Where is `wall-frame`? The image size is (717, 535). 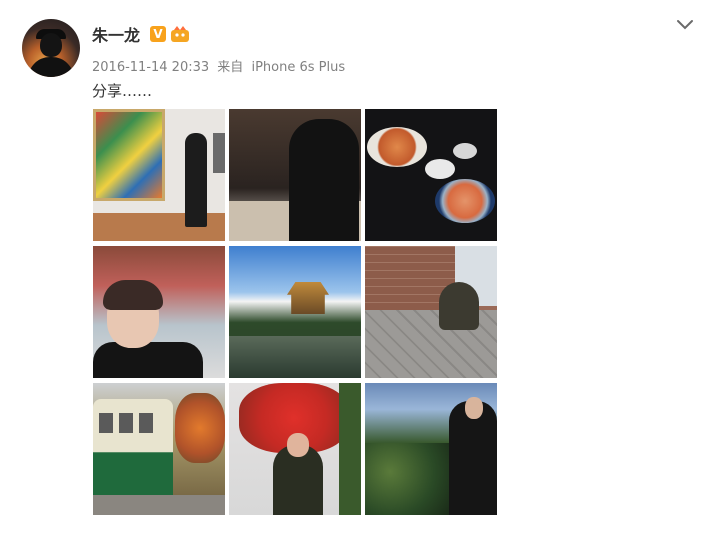
wall-frame is located at coordinates (219, 153).